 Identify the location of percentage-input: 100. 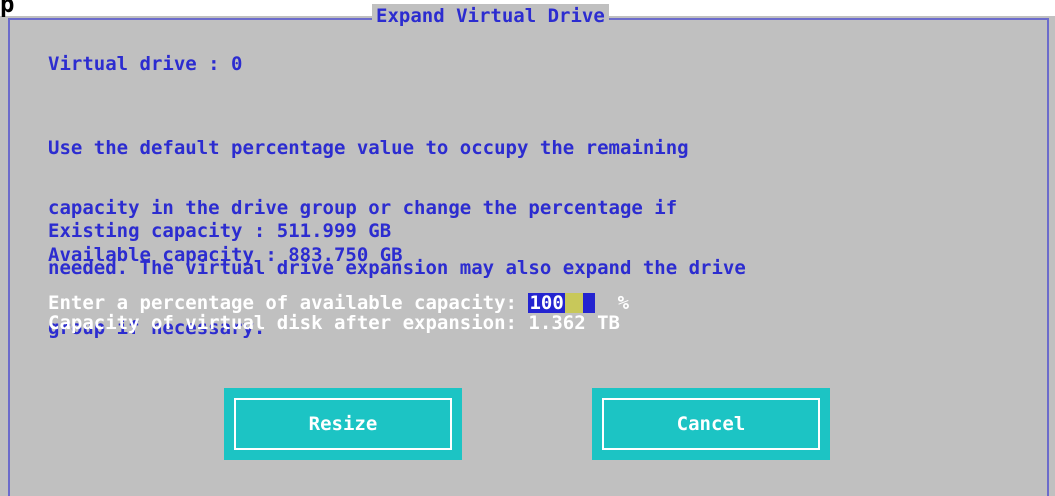
(561, 303).